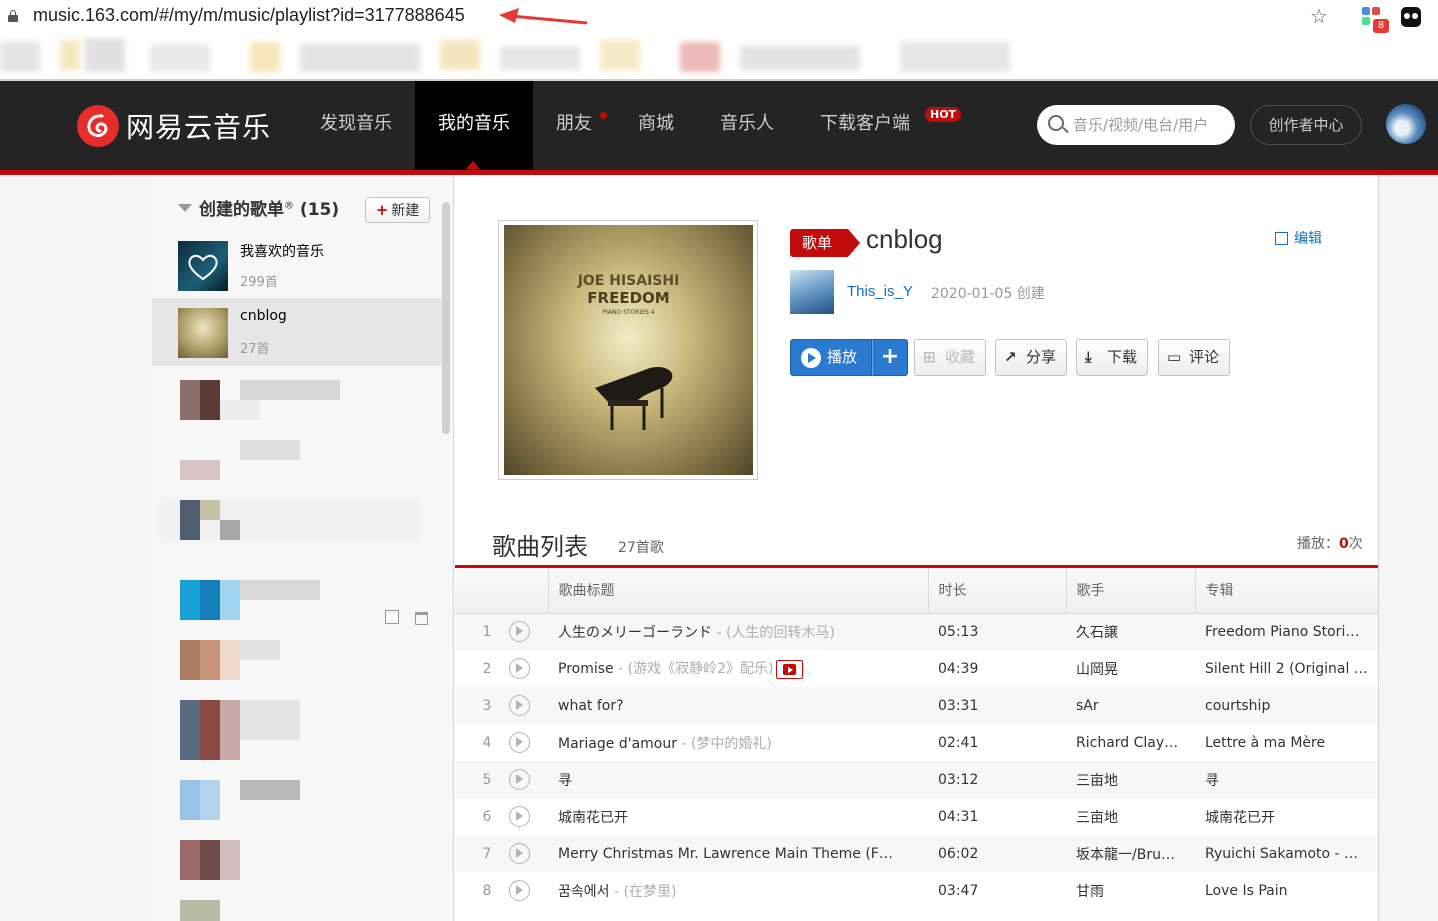  Describe the element at coordinates (1130, 890) in the screenshot. I see `song-artist: 甘雨` at that location.